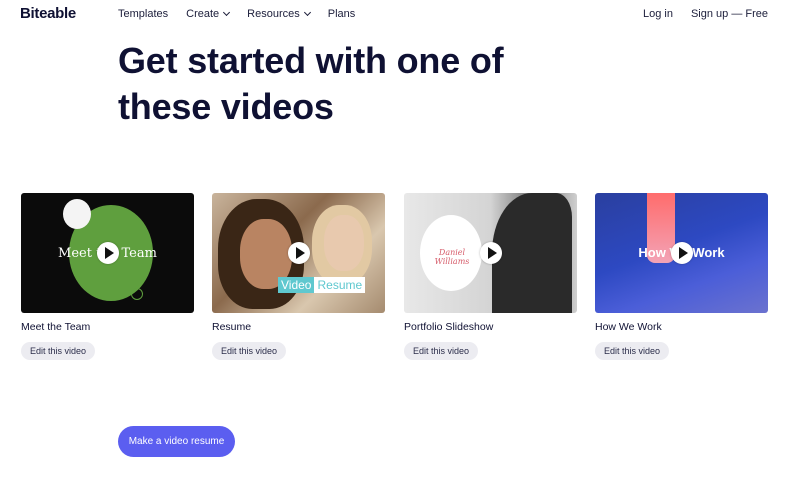 The height and width of the screenshot is (480, 800). What do you see at coordinates (176, 441) in the screenshot?
I see `make-video-resume-button: Make a video resume` at bounding box center [176, 441].